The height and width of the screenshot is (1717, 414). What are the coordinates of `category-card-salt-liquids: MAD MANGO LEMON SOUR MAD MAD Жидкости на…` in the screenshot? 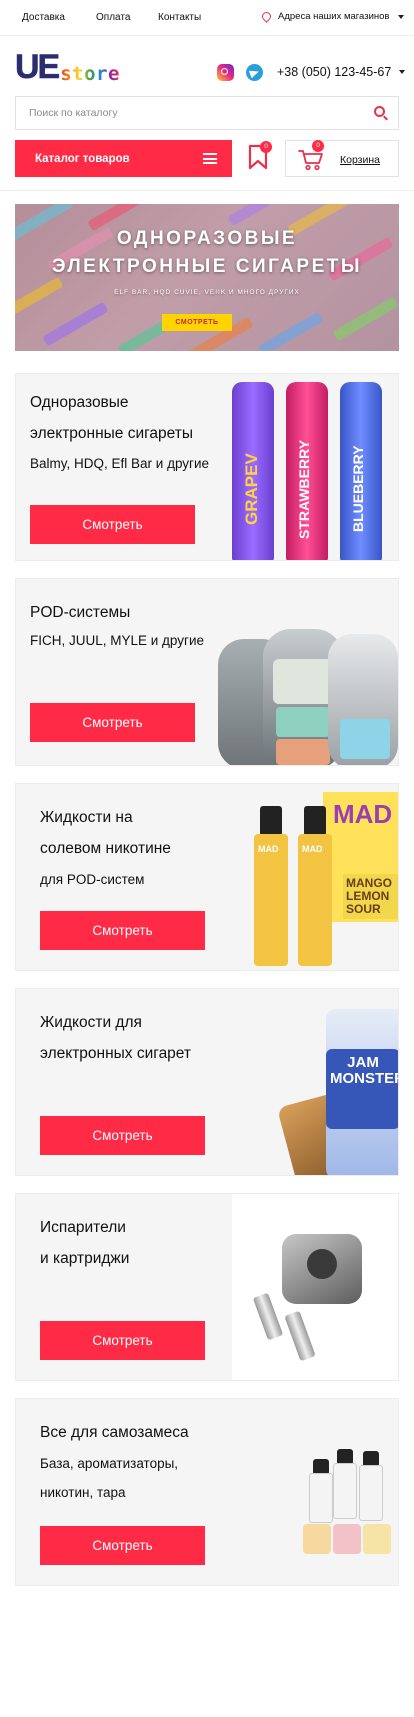 It's located at (207, 877).